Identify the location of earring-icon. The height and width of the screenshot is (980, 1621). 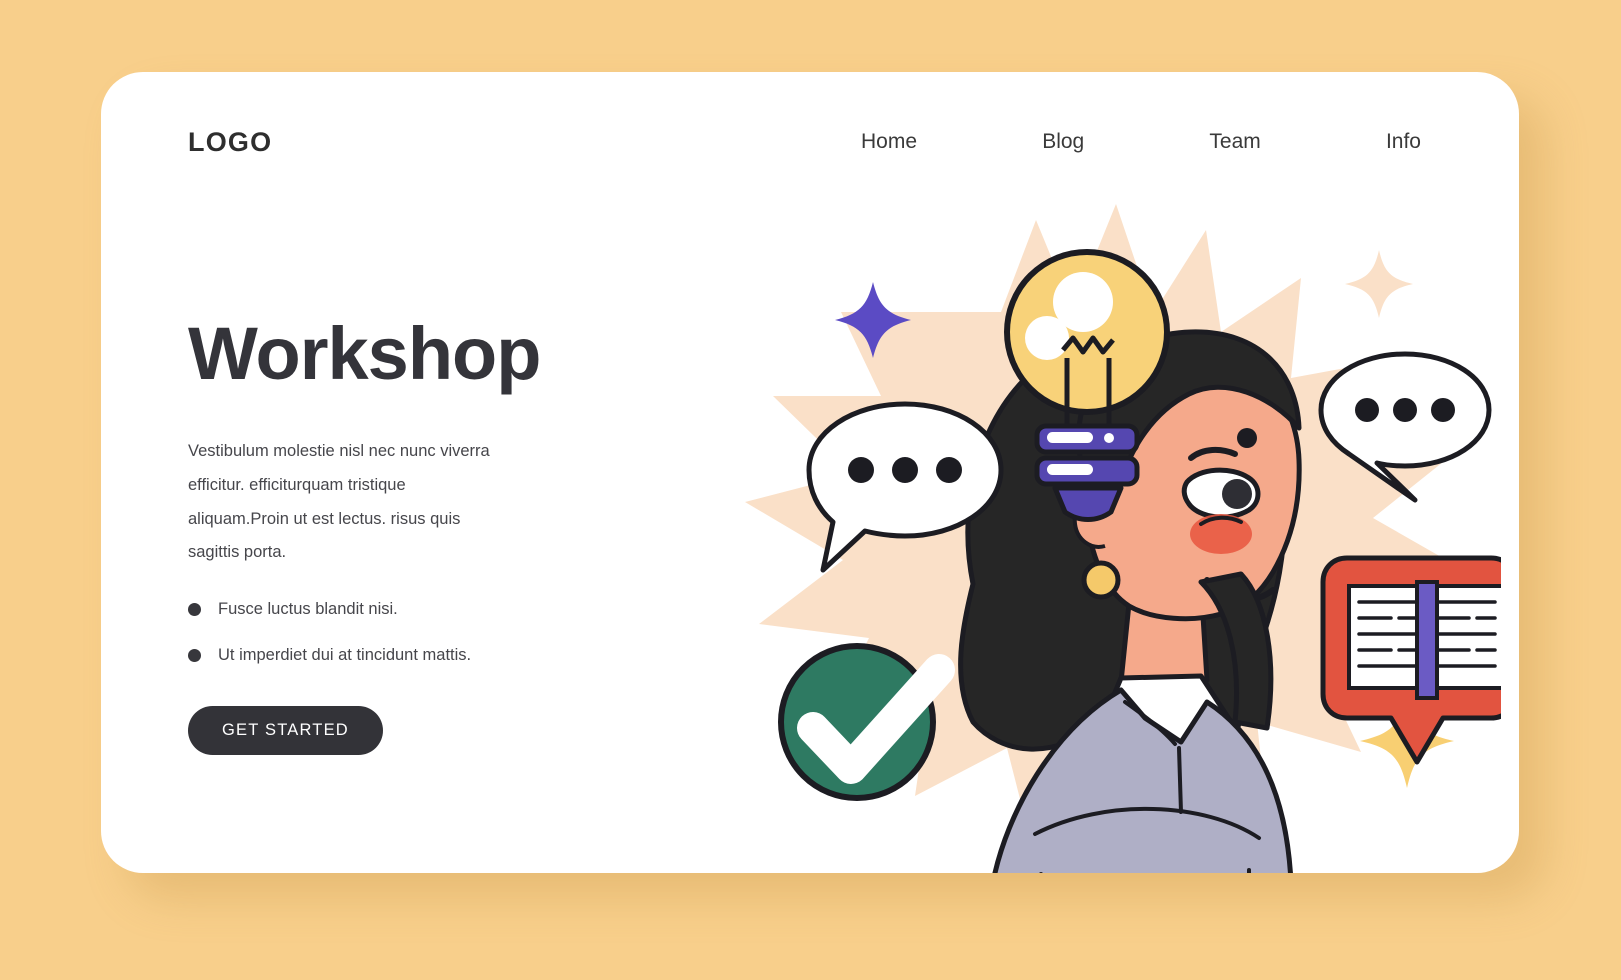
(1101, 580).